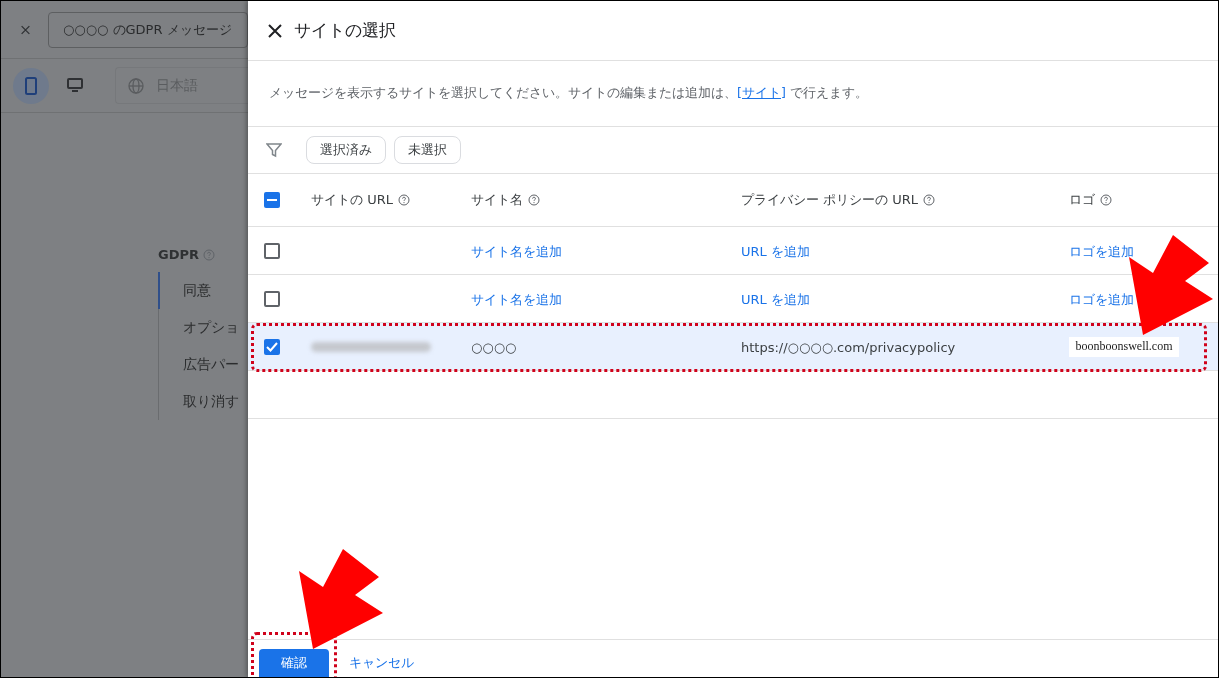  Describe the element at coordinates (294, 663) in the screenshot. I see `confirm-button: 確認` at that location.